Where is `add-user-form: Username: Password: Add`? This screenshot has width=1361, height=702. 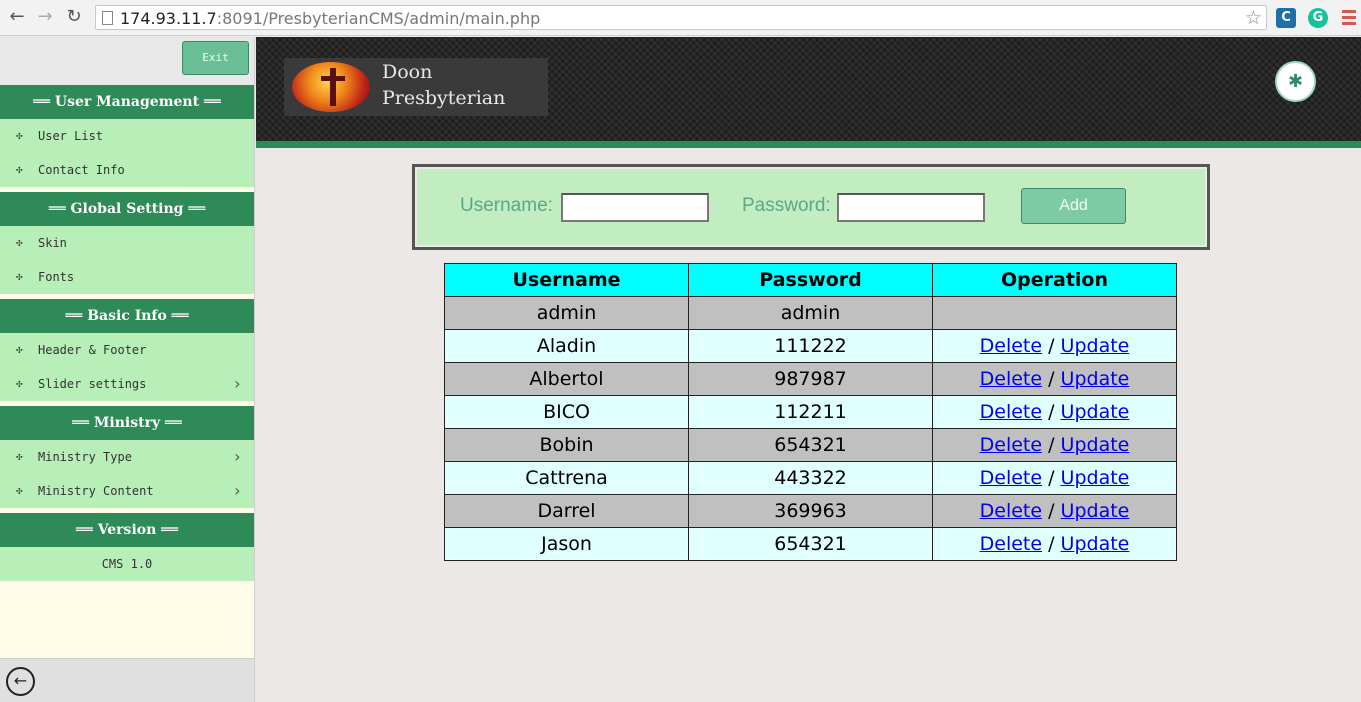 add-user-form: Username: Password: Add is located at coordinates (811, 207).